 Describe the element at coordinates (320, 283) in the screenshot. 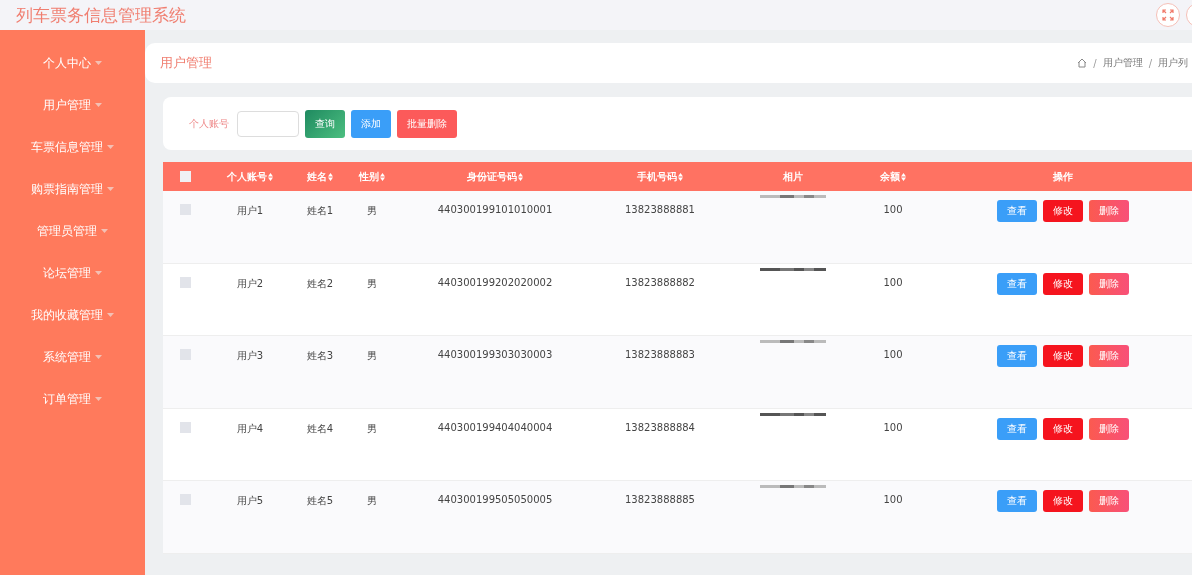

I see `table-cell: 姓名2` at that location.